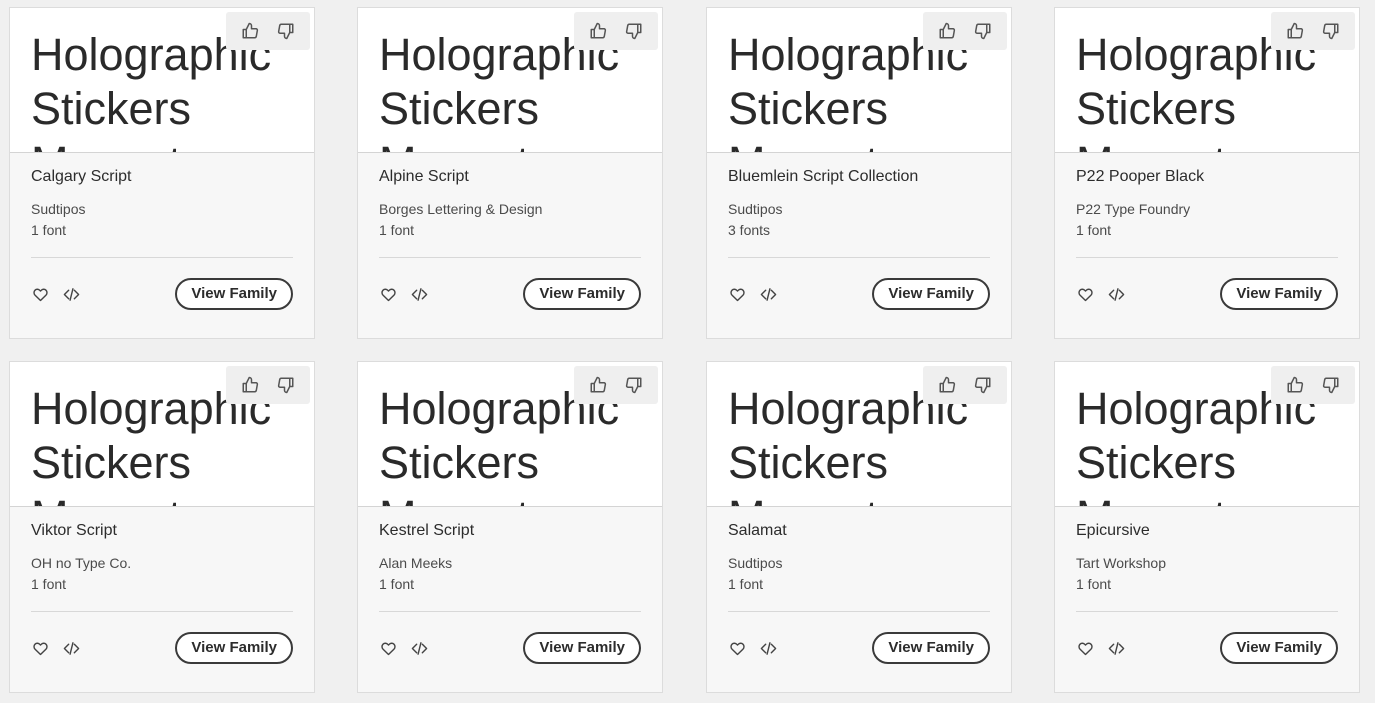 Image resolution: width=1375 pixels, height=703 pixels. What do you see at coordinates (1140, 177) in the screenshot?
I see `family-name-link: P22 Pooper Black` at bounding box center [1140, 177].